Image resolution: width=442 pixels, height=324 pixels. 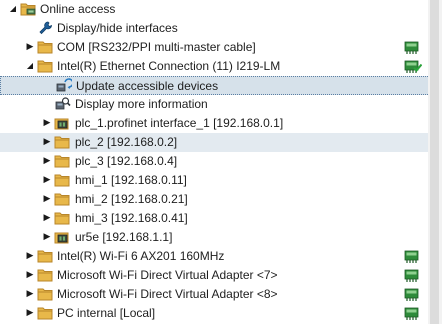 I want to click on tree-item-online-access: ◢ Online access, so click(x=221, y=9).